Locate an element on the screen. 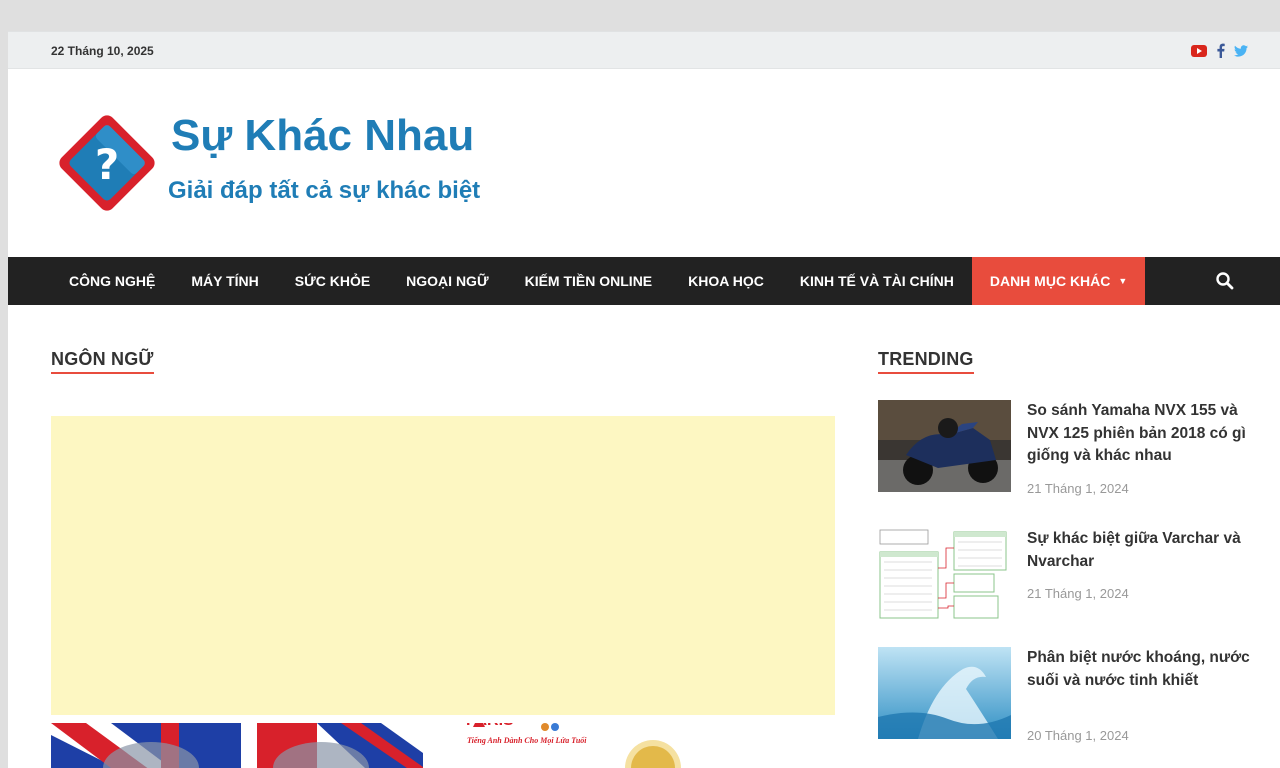 This screenshot has height=768, width=1280. nav-item-kinh-te-tai-chinh: KINH TẾ VÀ TÀI CHÍNH is located at coordinates (877, 281).